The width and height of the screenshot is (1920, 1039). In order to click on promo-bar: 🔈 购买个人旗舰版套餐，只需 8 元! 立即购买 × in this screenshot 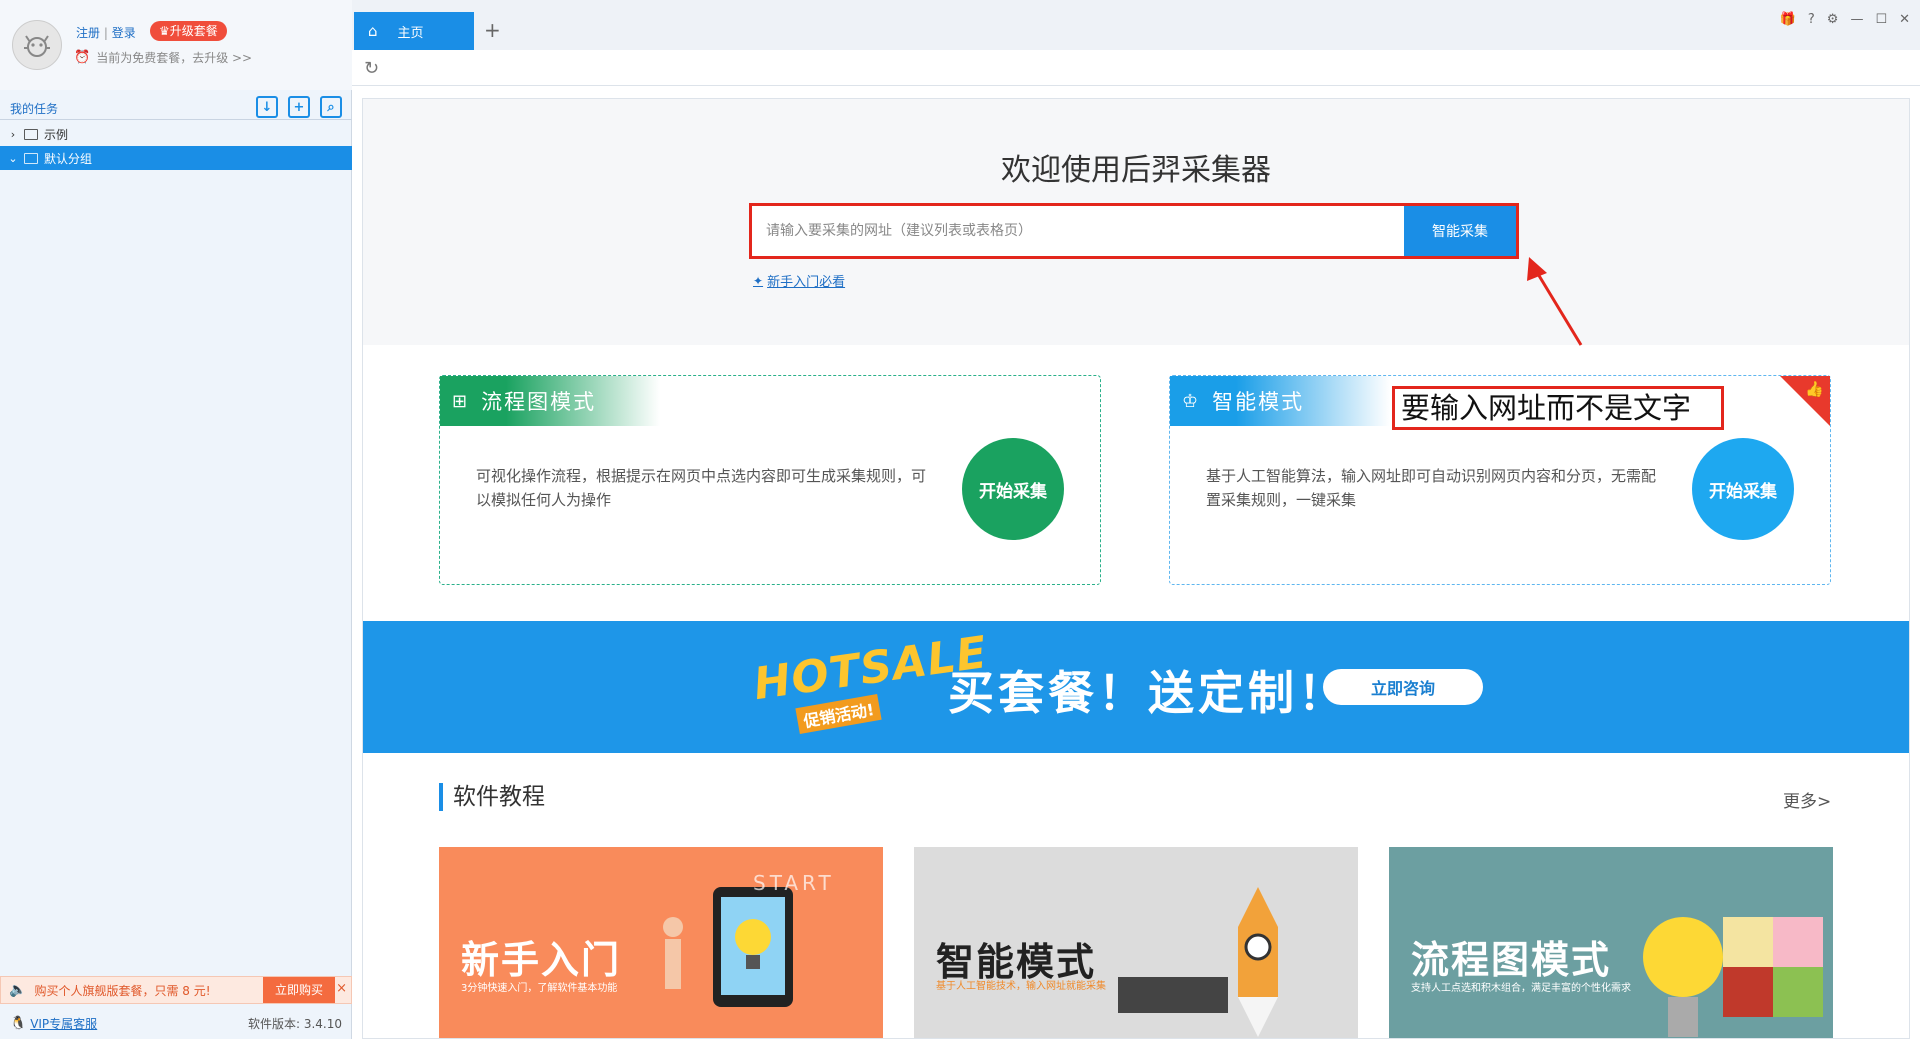, I will do `click(176, 990)`.